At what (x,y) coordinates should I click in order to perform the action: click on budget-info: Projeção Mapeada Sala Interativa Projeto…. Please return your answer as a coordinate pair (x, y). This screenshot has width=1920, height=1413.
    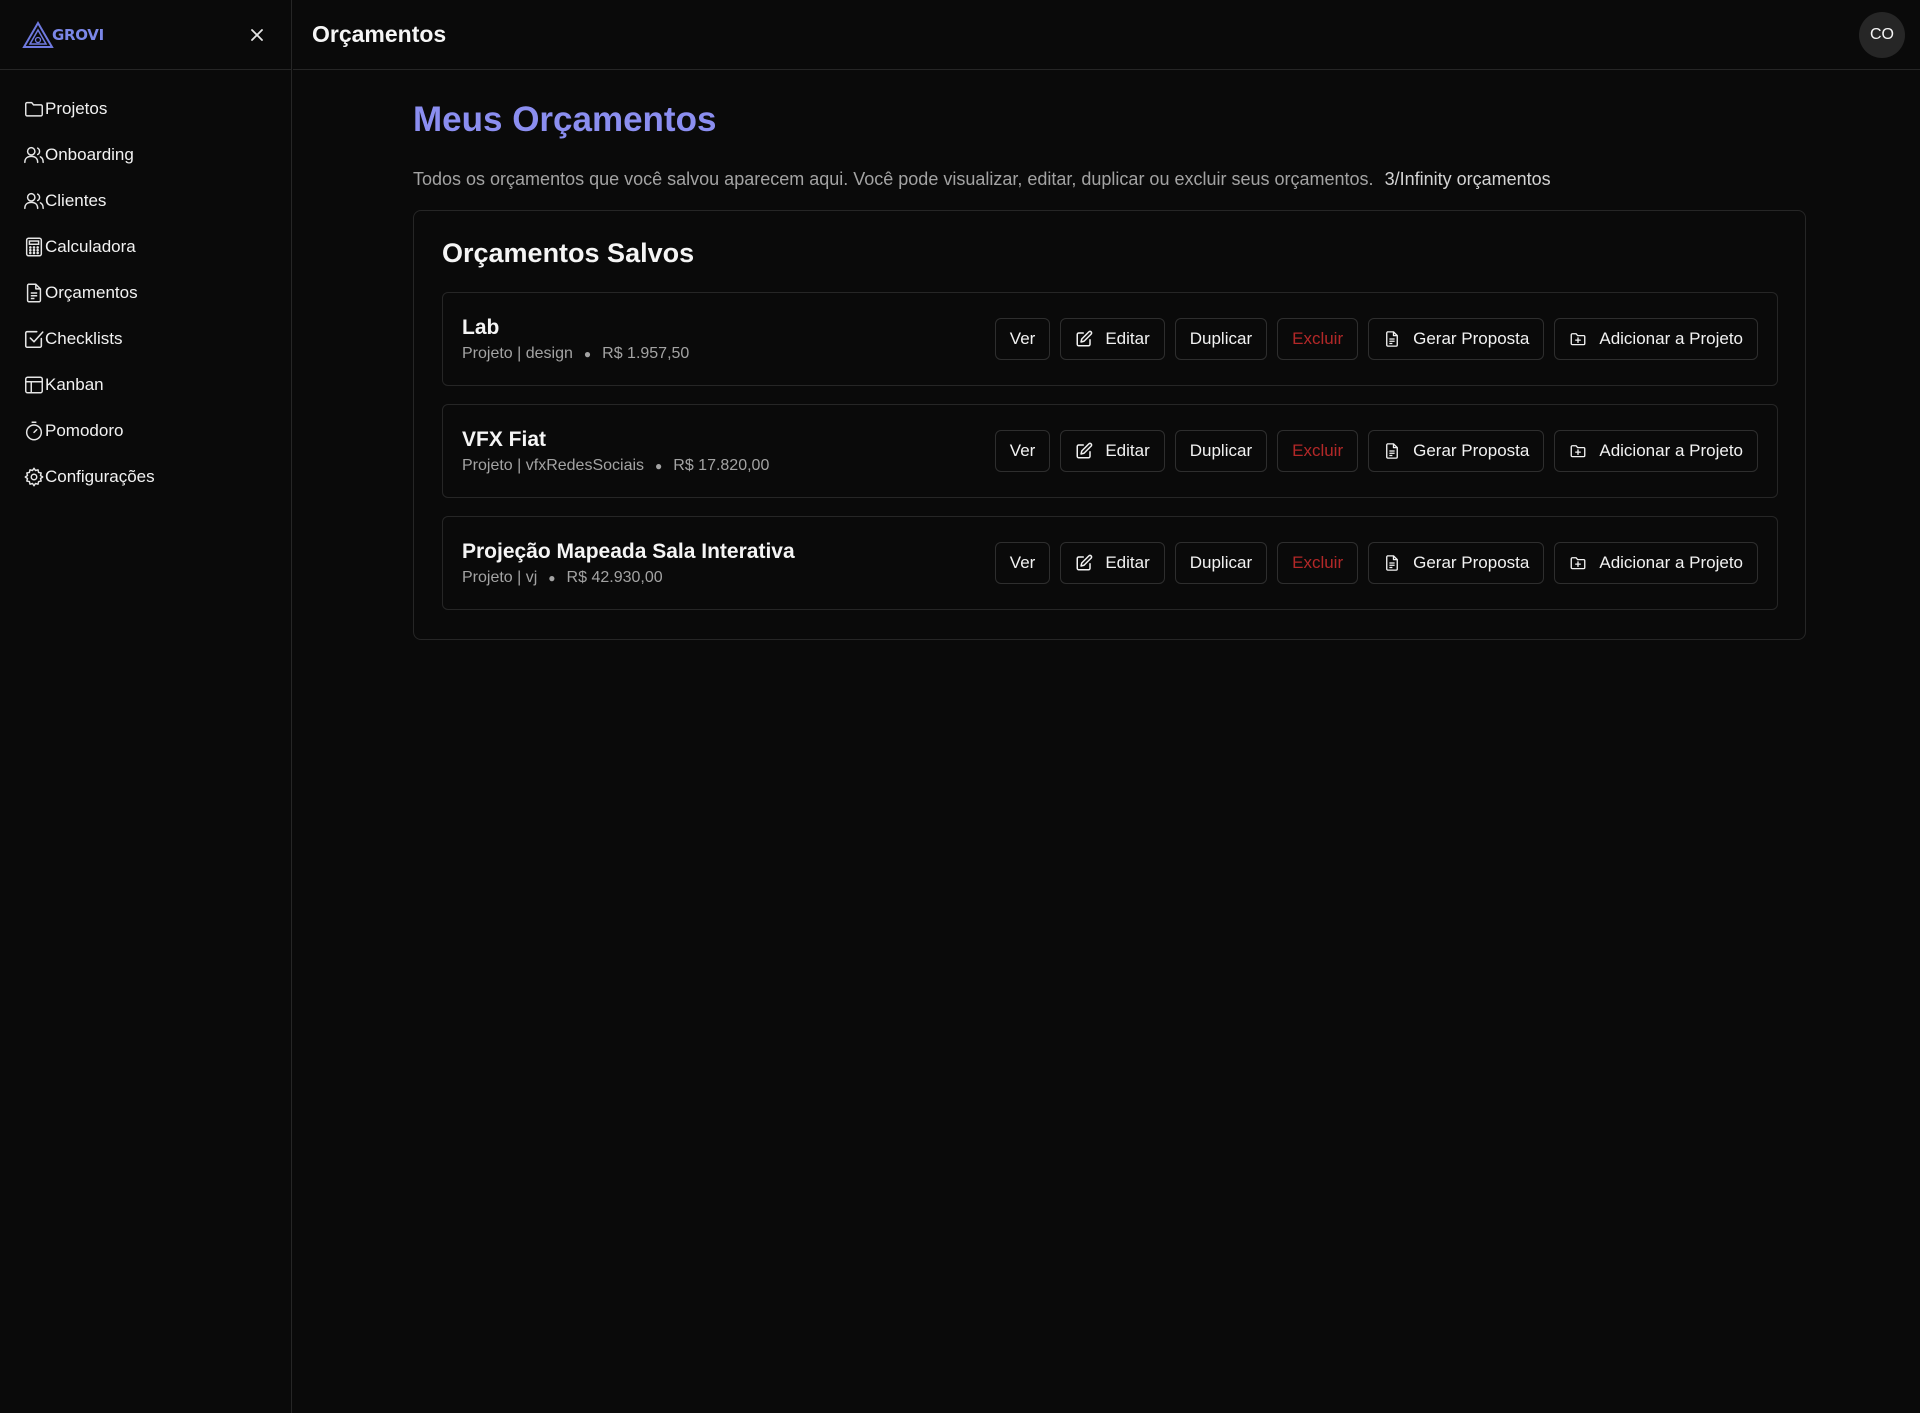
    Looking at the image, I should click on (628, 563).